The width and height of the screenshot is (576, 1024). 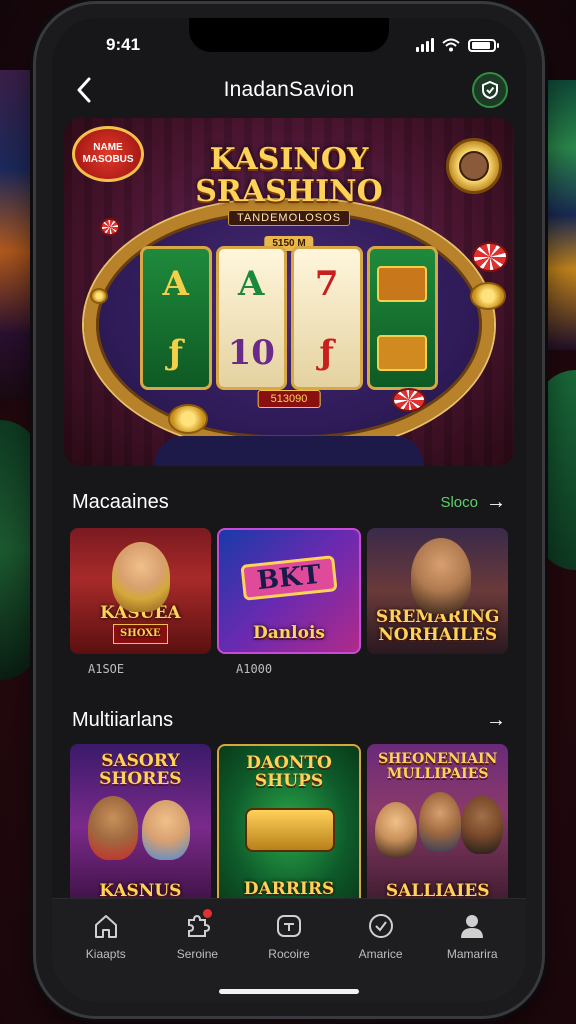 I want to click on game-top-title: DAONTO SHUPS, so click(x=289, y=772).